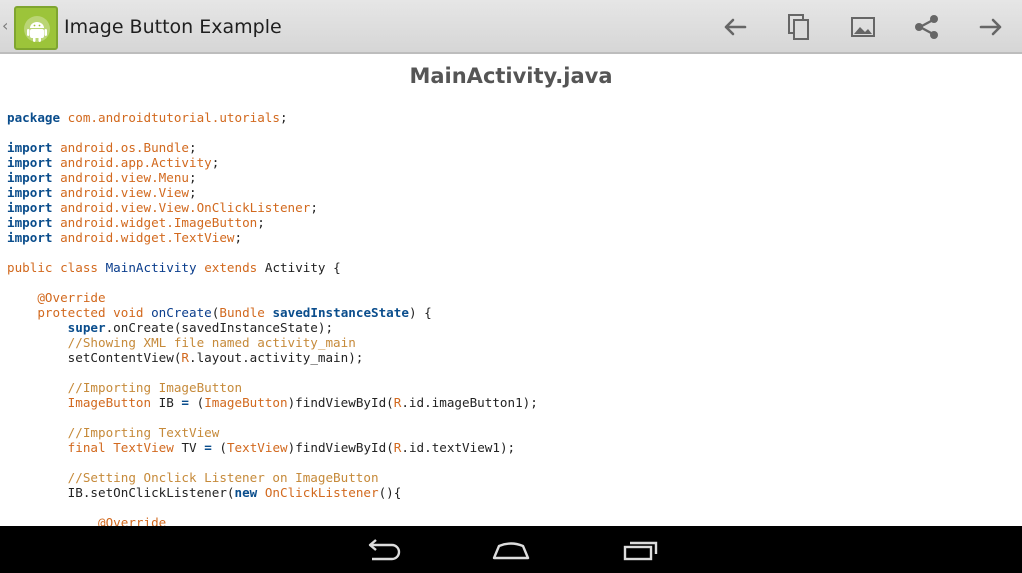  I want to click on code-type: R, so click(185, 357).